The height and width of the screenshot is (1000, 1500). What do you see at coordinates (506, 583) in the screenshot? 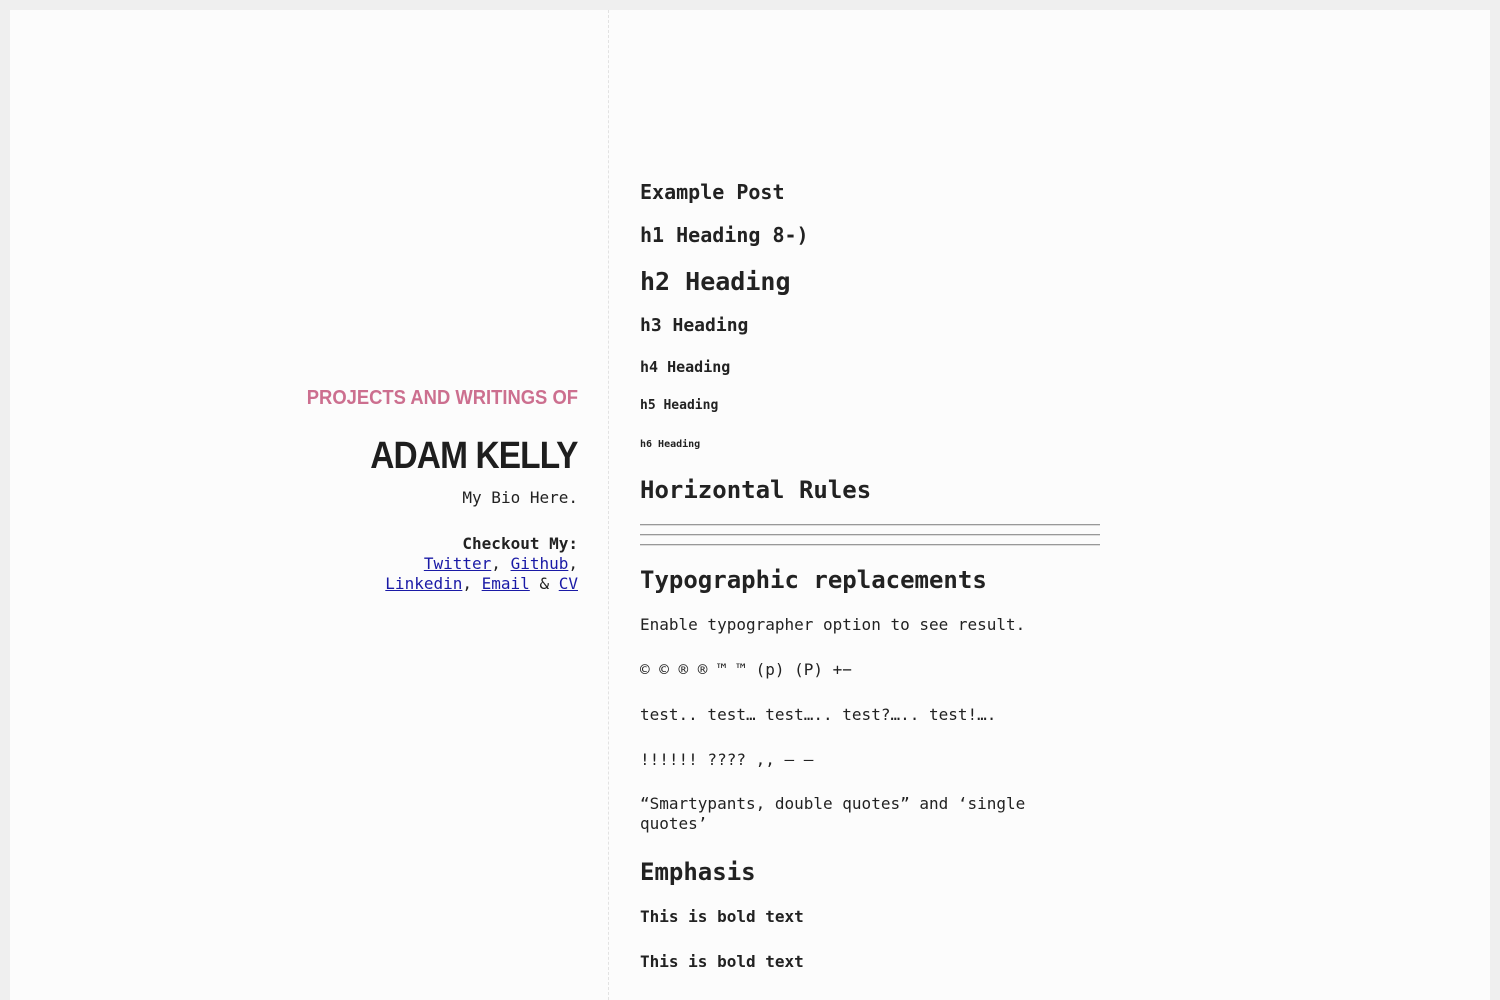
I see `email-link: Email` at bounding box center [506, 583].